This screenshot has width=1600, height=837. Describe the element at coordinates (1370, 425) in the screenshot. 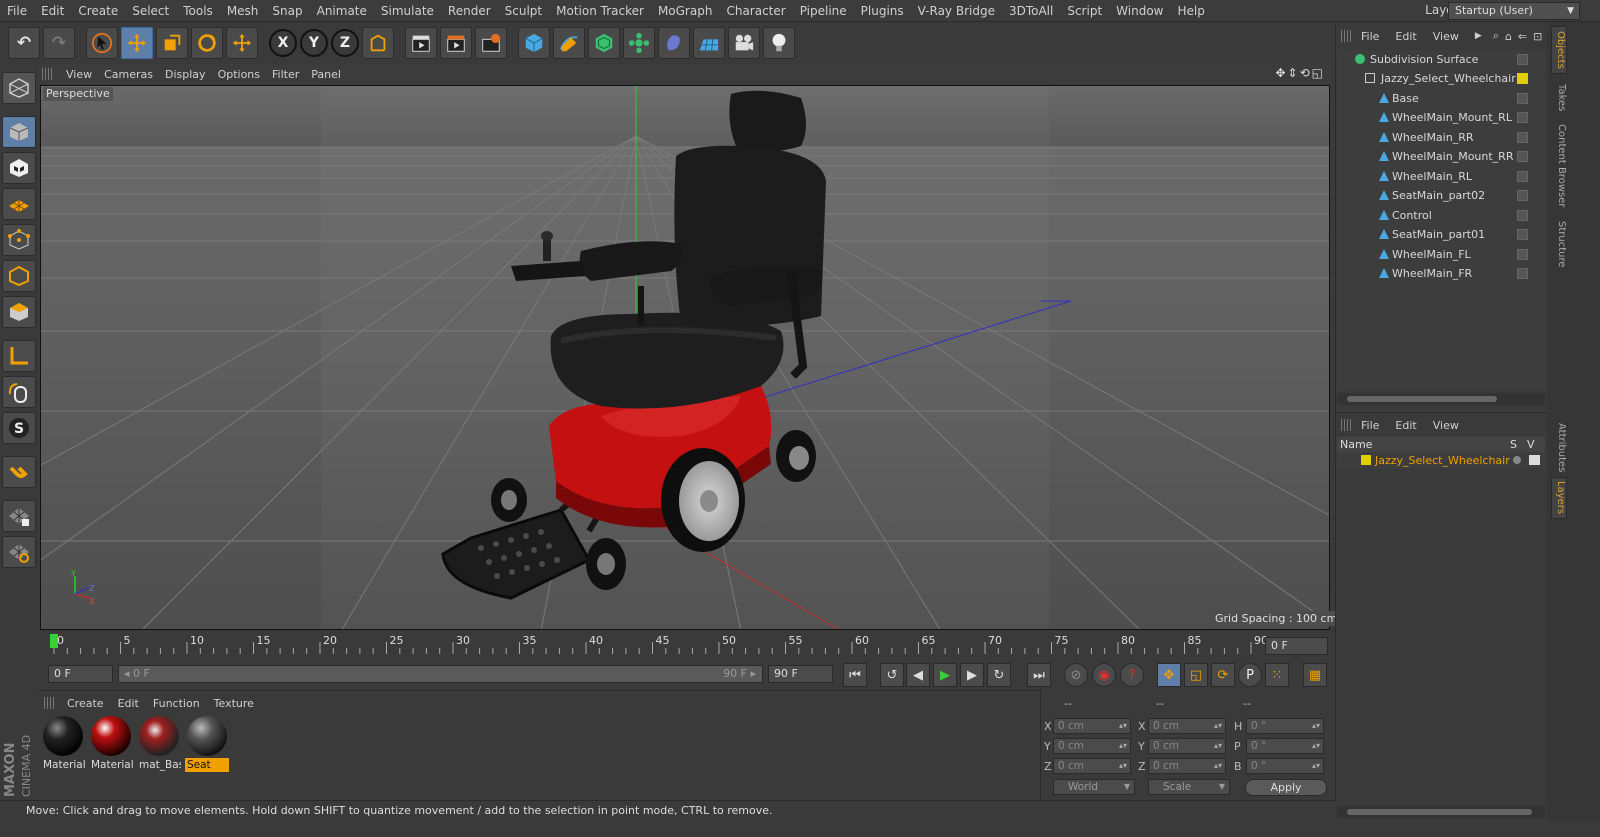

I see `layer-menu-file: File` at that location.